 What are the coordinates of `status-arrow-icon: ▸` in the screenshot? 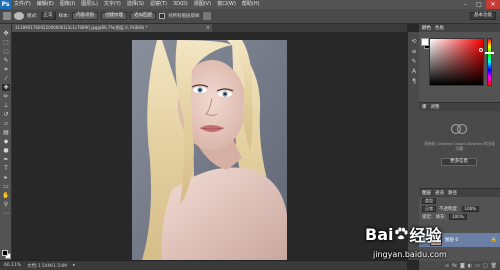 It's located at (74, 265).